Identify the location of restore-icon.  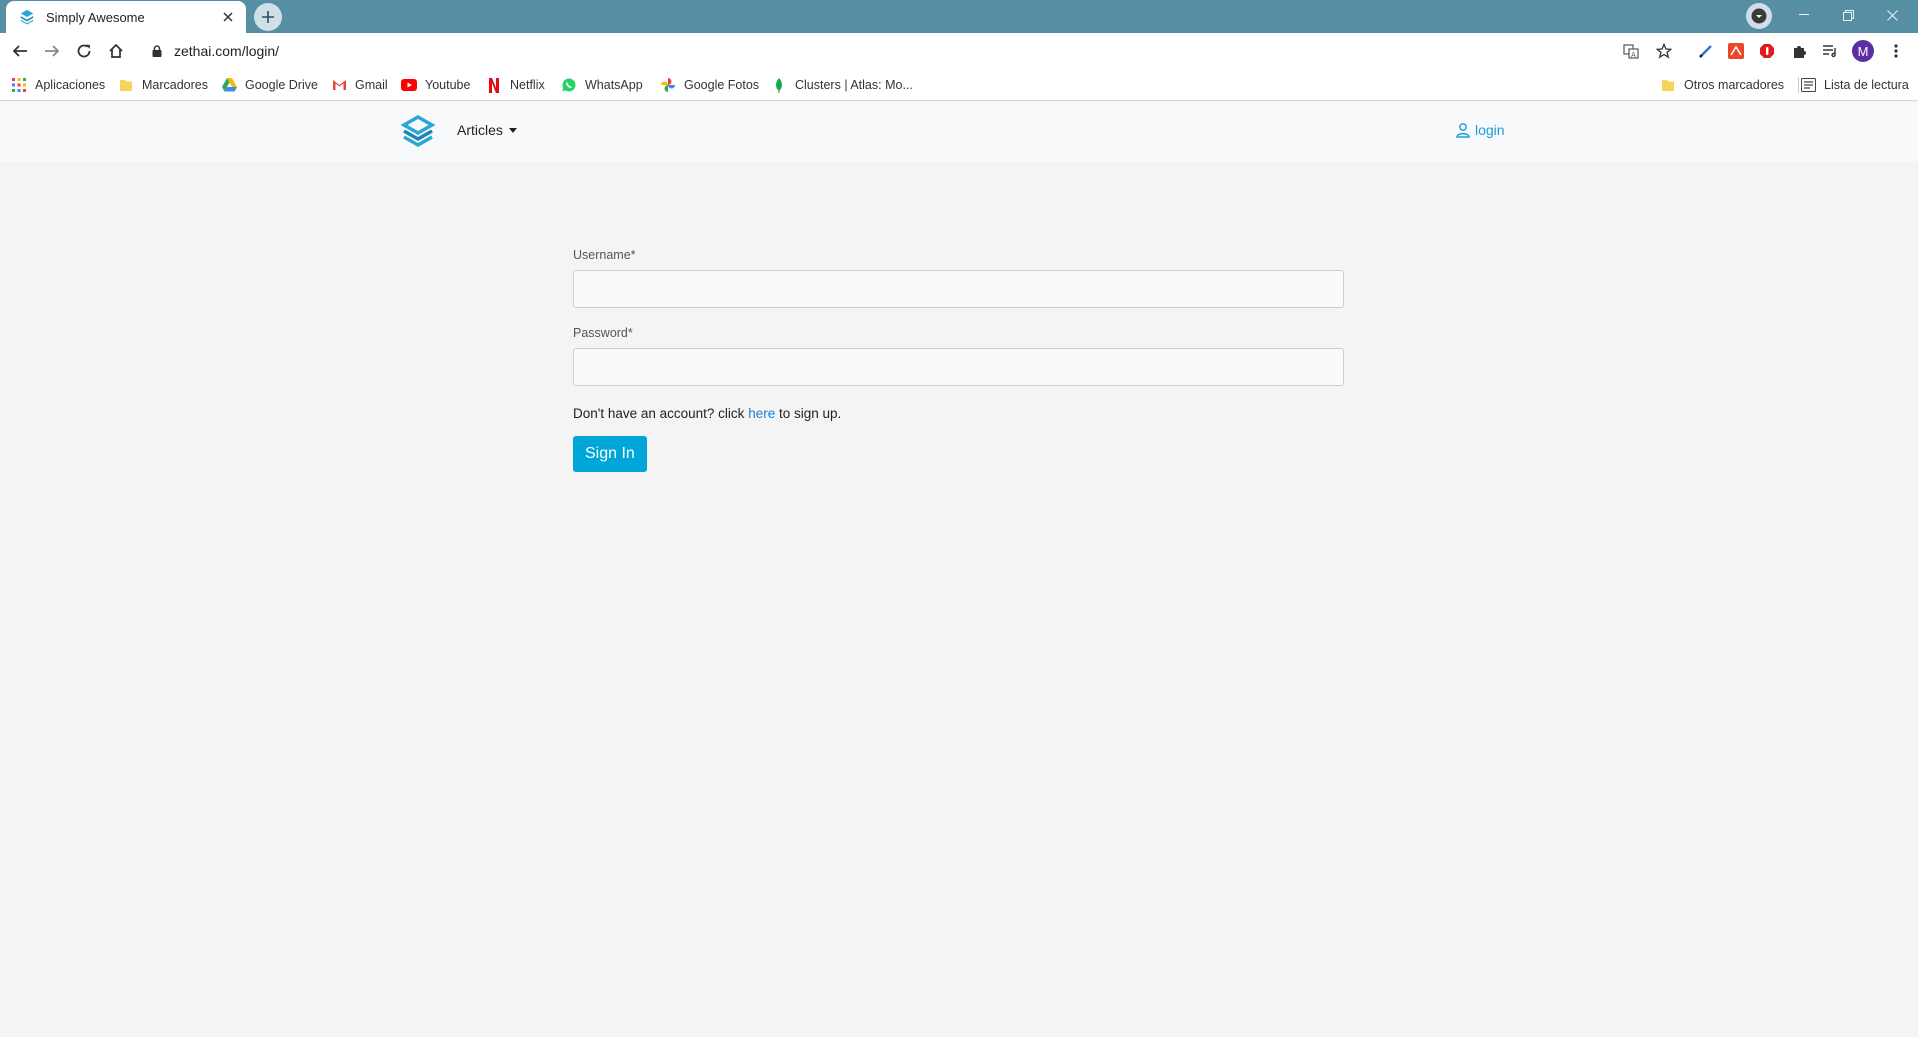
(1848, 15).